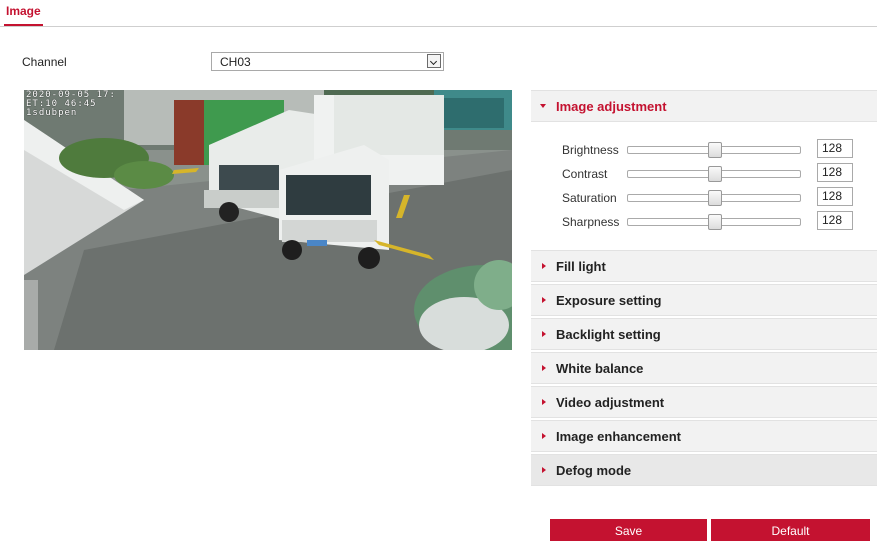 This screenshot has height=543, width=877. What do you see at coordinates (835, 220) in the screenshot?
I see `sharpness-value-input: 128` at bounding box center [835, 220].